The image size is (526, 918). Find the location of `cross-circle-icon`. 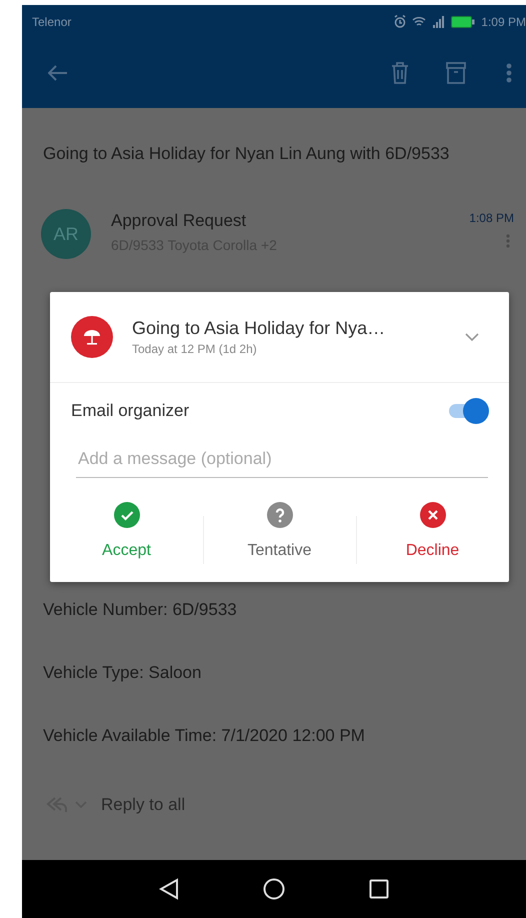

cross-circle-icon is located at coordinates (433, 515).